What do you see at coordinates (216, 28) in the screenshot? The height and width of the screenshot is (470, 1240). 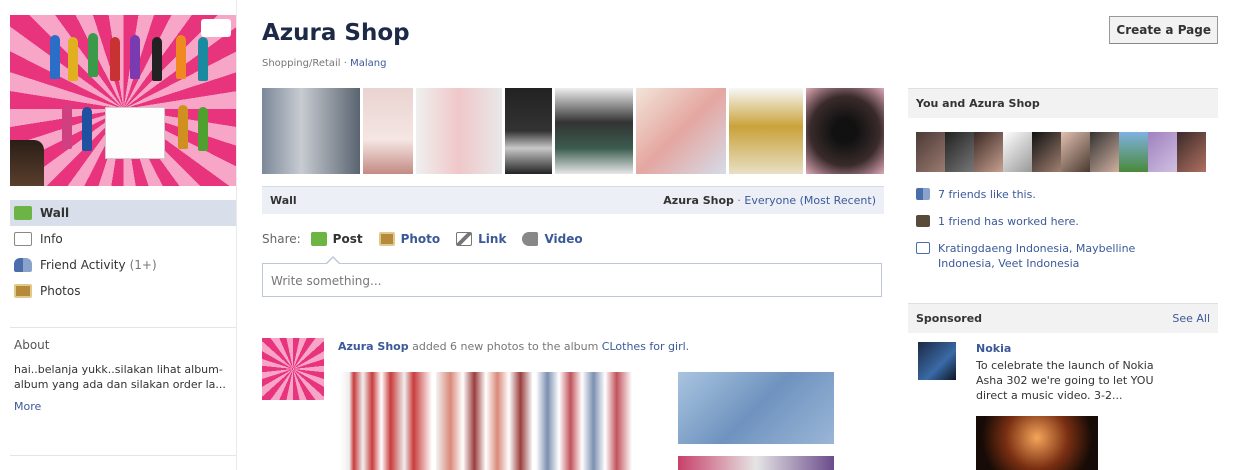 I see `shop-logo` at bounding box center [216, 28].